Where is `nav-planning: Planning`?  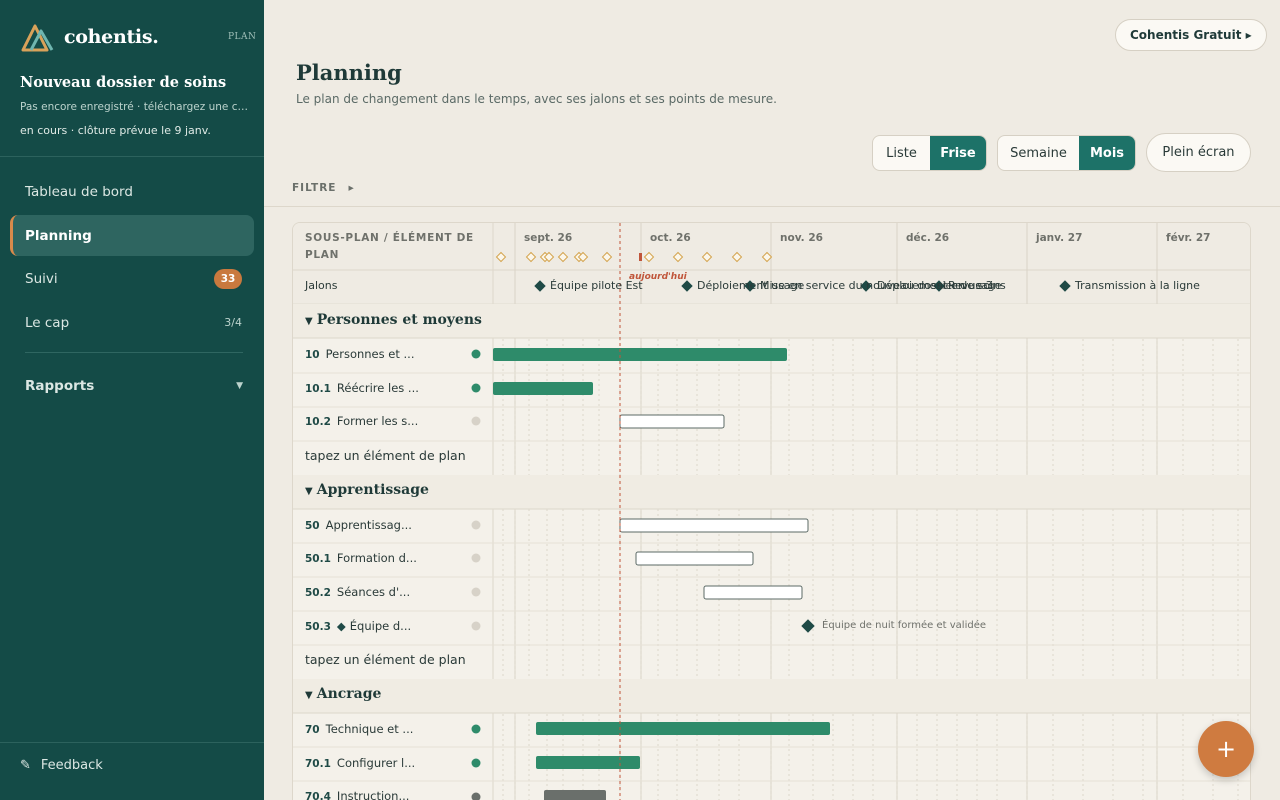 nav-planning: Planning is located at coordinates (132, 235).